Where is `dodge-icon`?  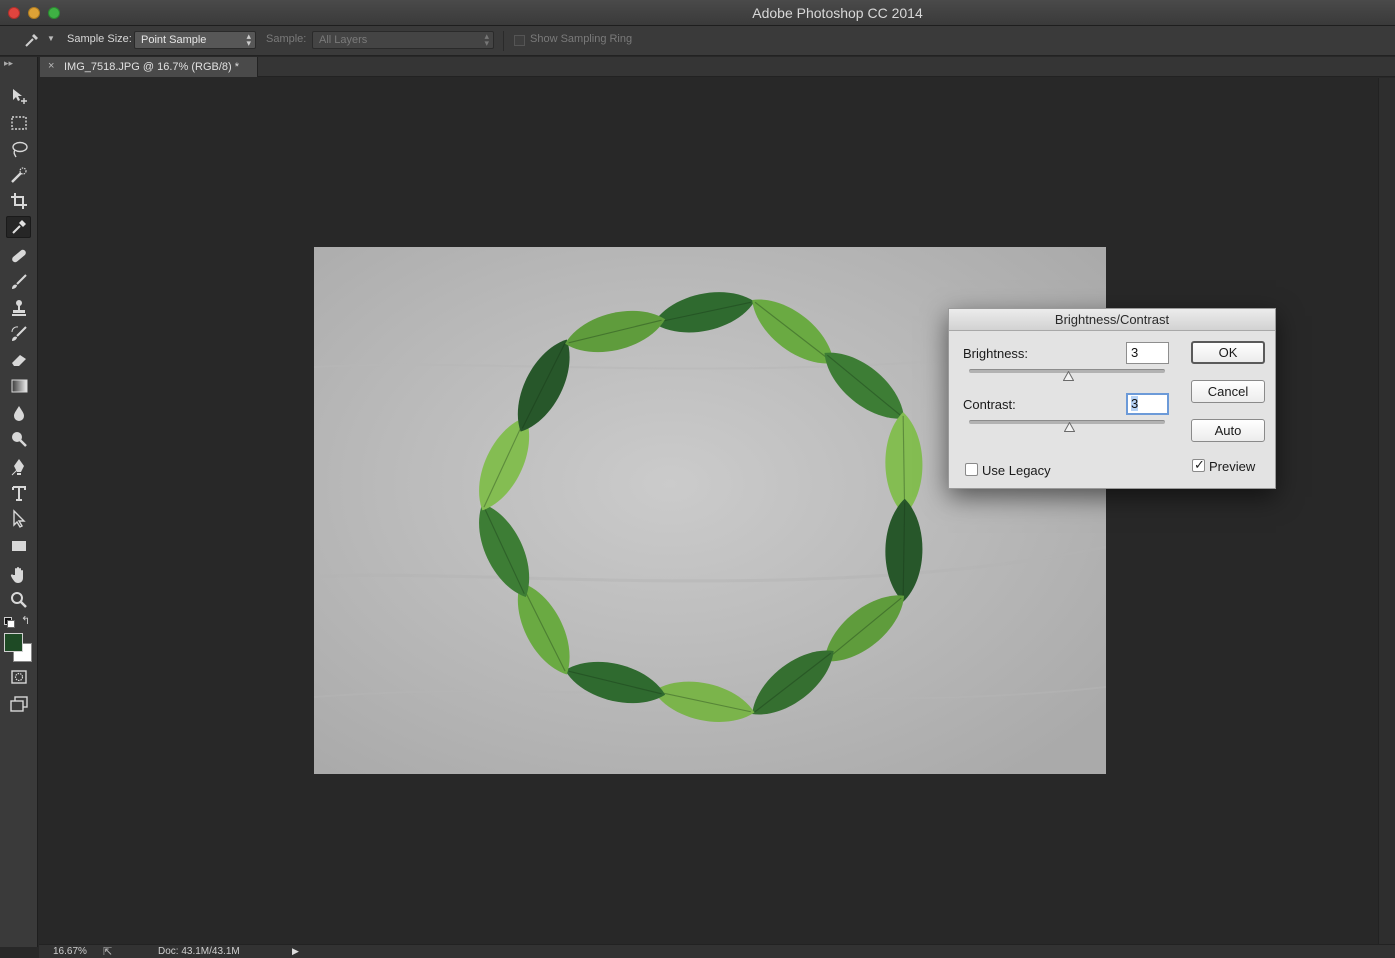
dodge-icon is located at coordinates (19, 439).